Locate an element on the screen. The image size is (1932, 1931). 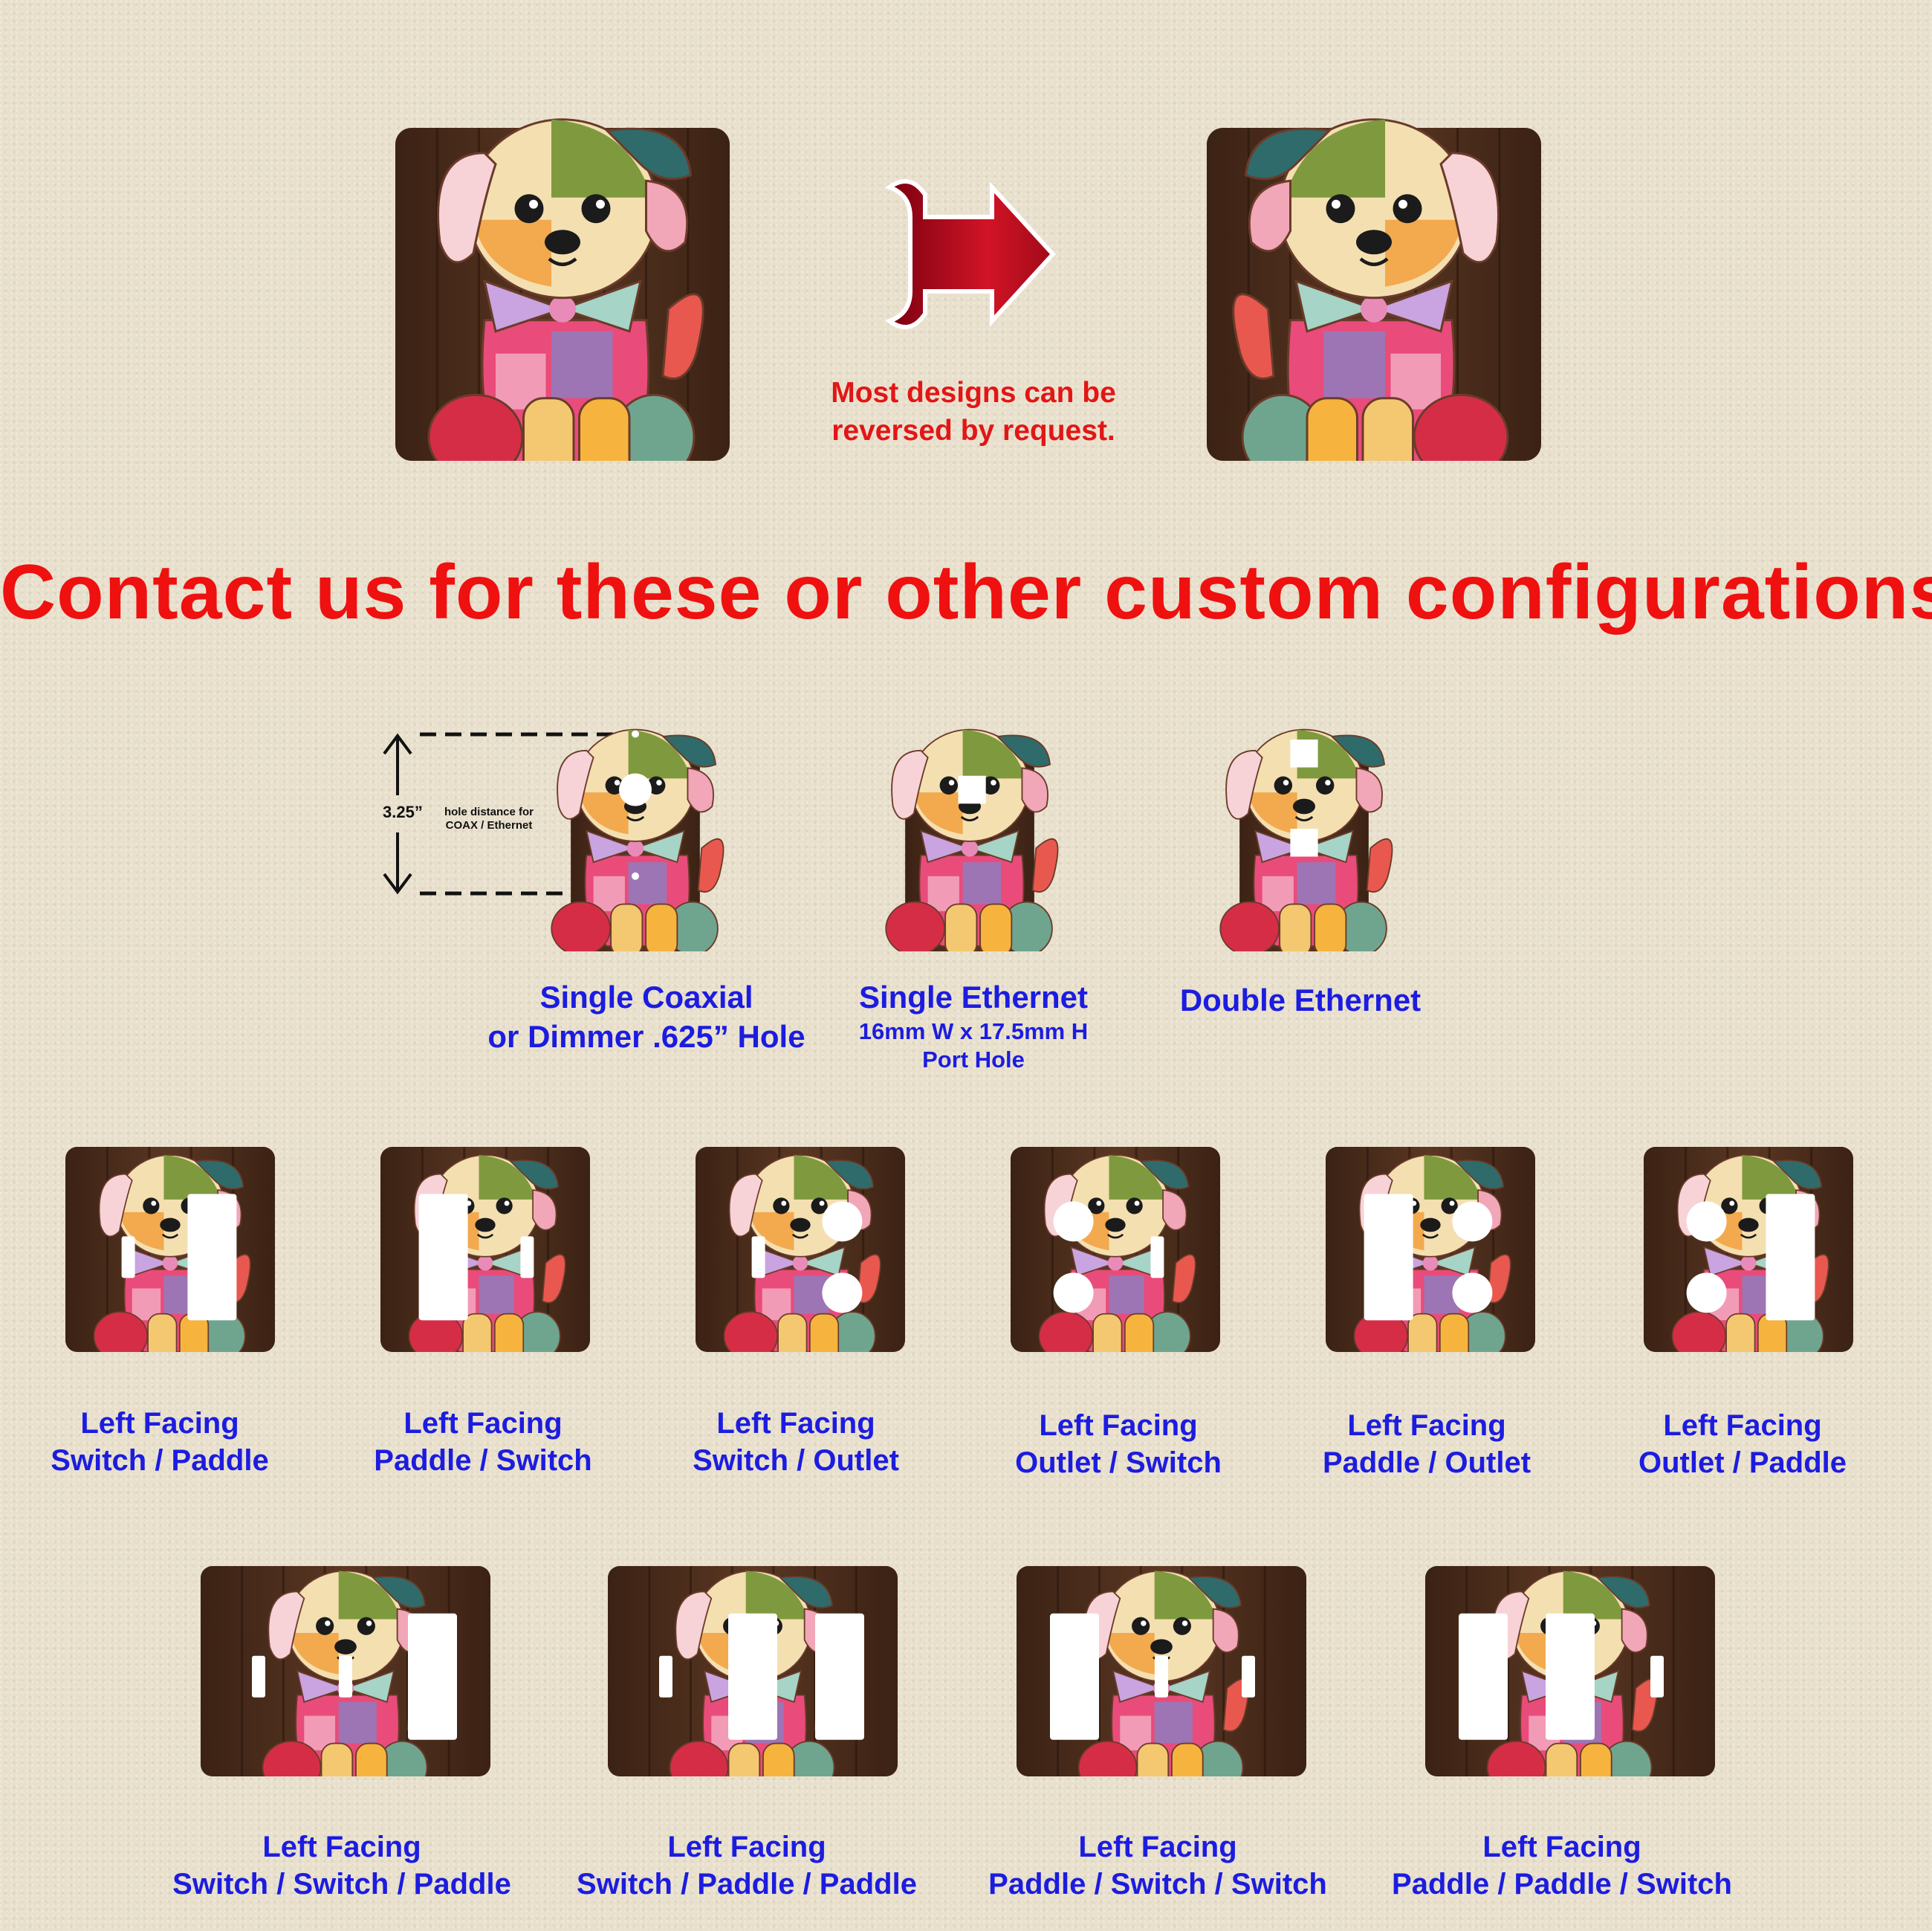
caption-line: Paddle / Paddle / Switch is located at coordinates (1562, 1884).